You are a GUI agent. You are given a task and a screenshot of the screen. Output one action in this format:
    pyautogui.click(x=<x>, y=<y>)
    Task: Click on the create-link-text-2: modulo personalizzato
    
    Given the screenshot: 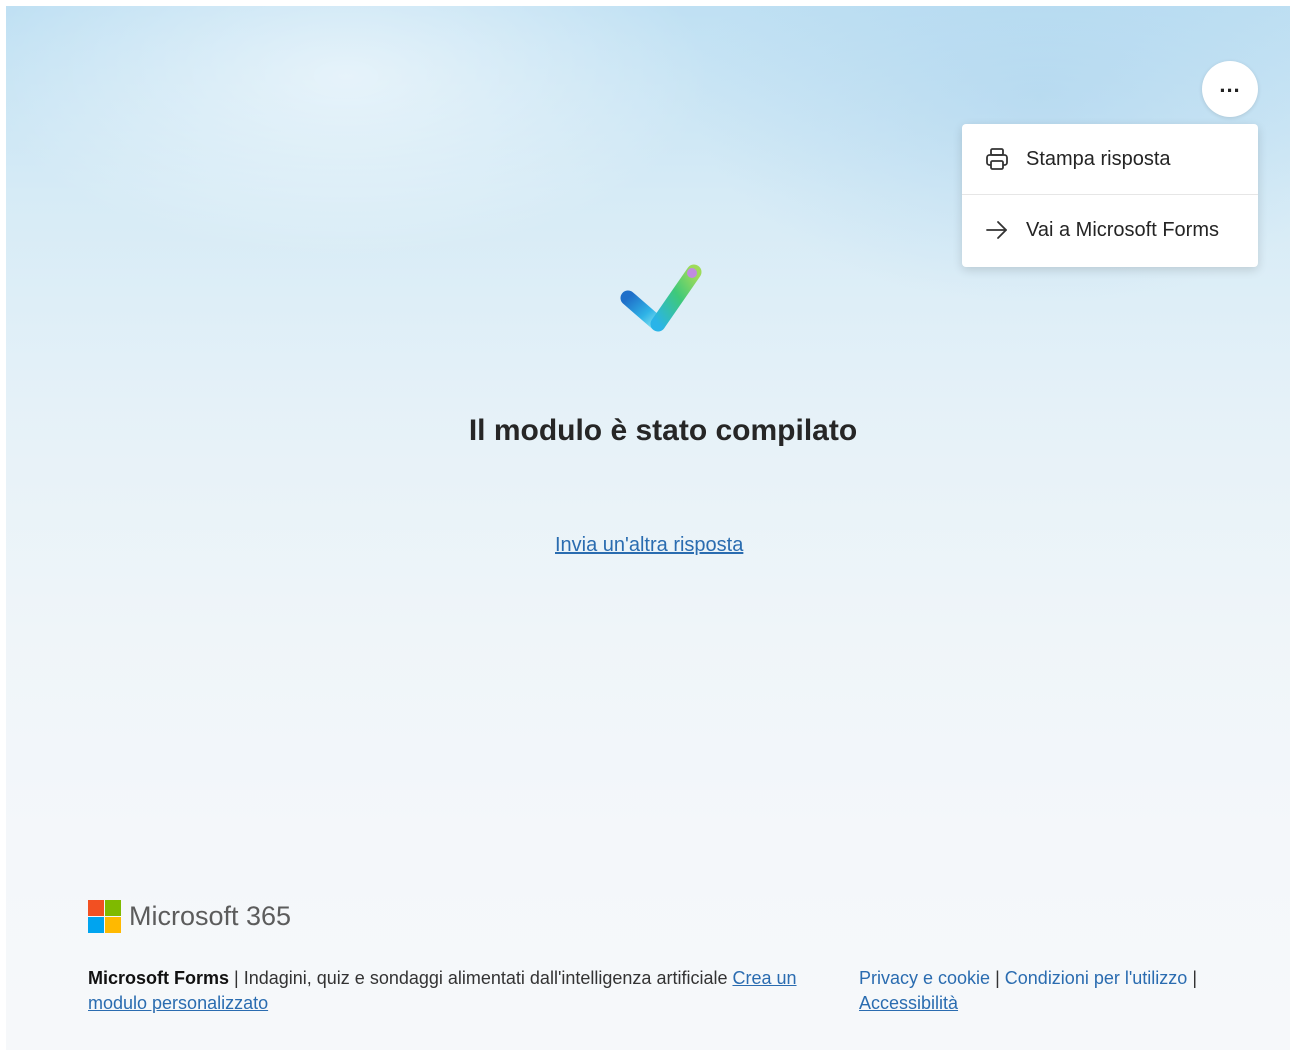 What is the action you would take?
    pyautogui.click(x=178, y=1003)
    